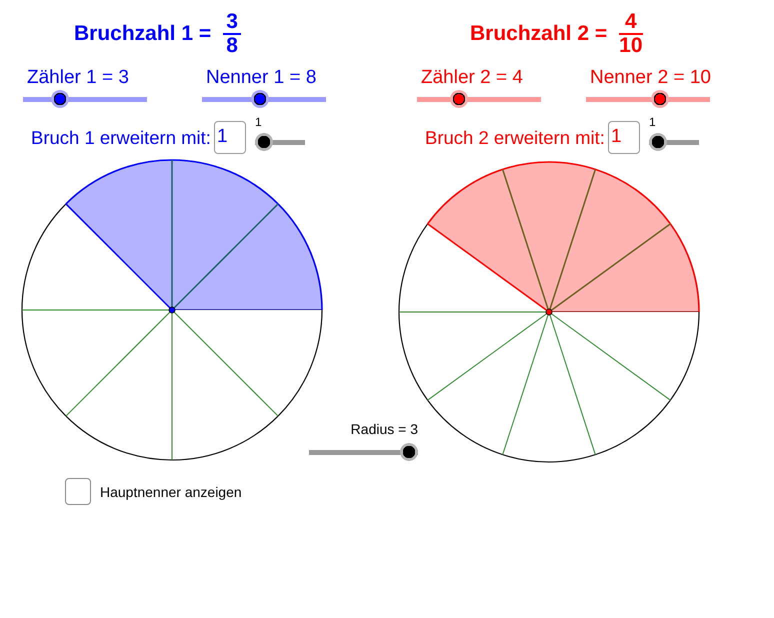  What do you see at coordinates (630, 22) in the screenshot?
I see `fraction-numerator: 4` at bounding box center [630, 22].